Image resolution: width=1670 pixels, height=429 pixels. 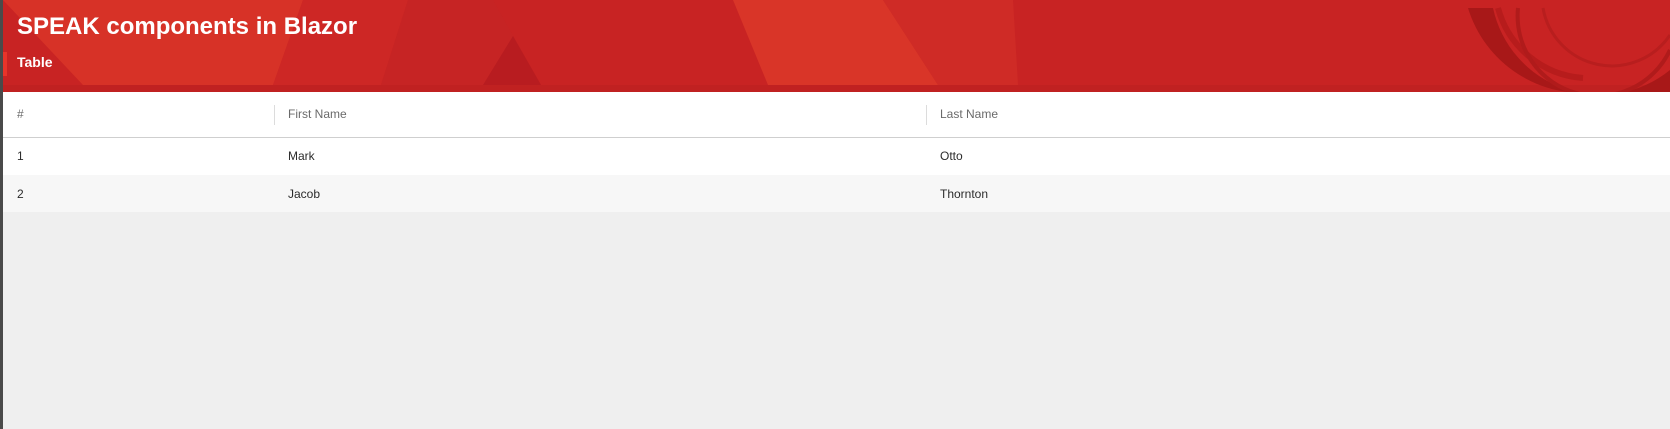 I want to click on table-row: 2 Jacob Thornton, so click(x=836, y=193).